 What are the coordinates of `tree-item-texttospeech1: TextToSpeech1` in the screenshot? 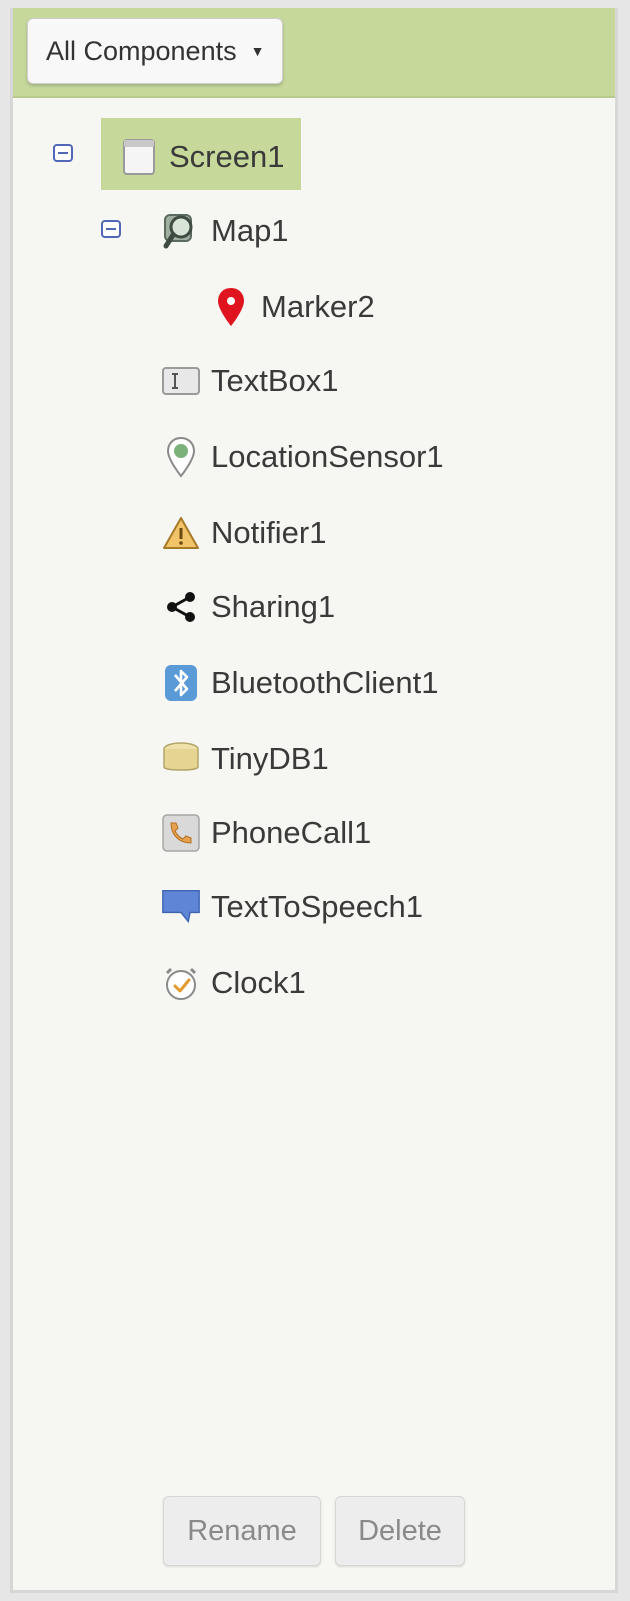 It's located at (292, 907).